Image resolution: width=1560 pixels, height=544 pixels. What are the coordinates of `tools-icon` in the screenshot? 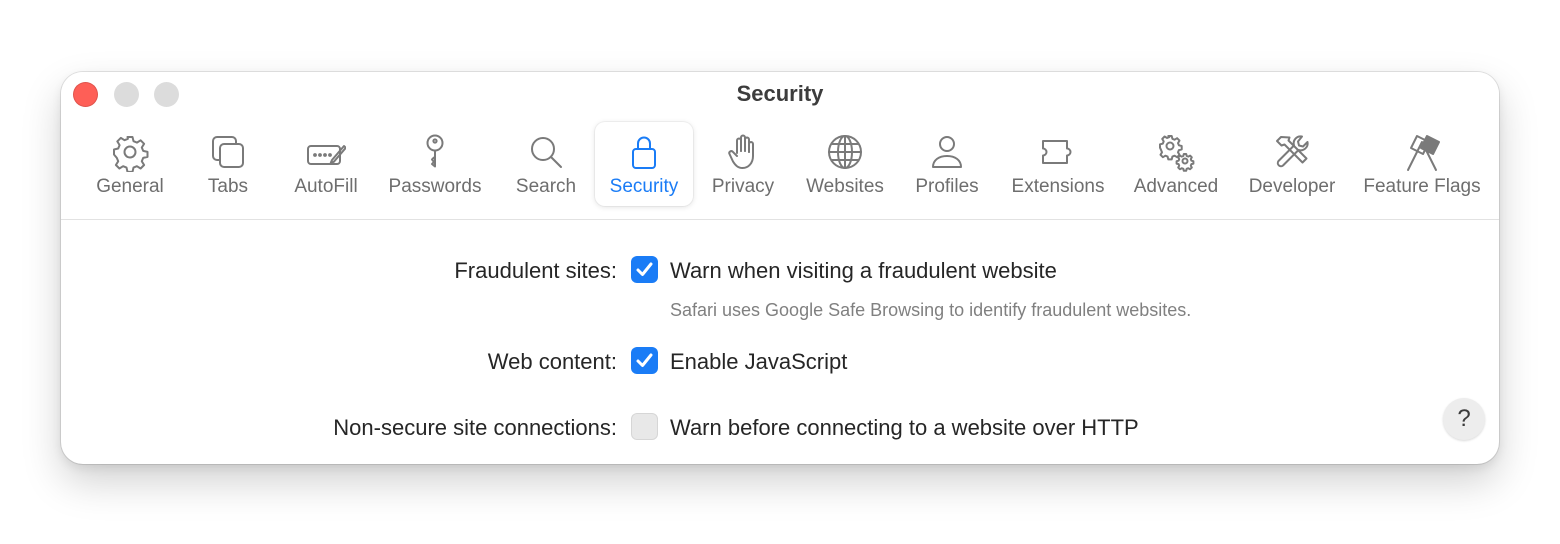 It's located at (1292, 152).